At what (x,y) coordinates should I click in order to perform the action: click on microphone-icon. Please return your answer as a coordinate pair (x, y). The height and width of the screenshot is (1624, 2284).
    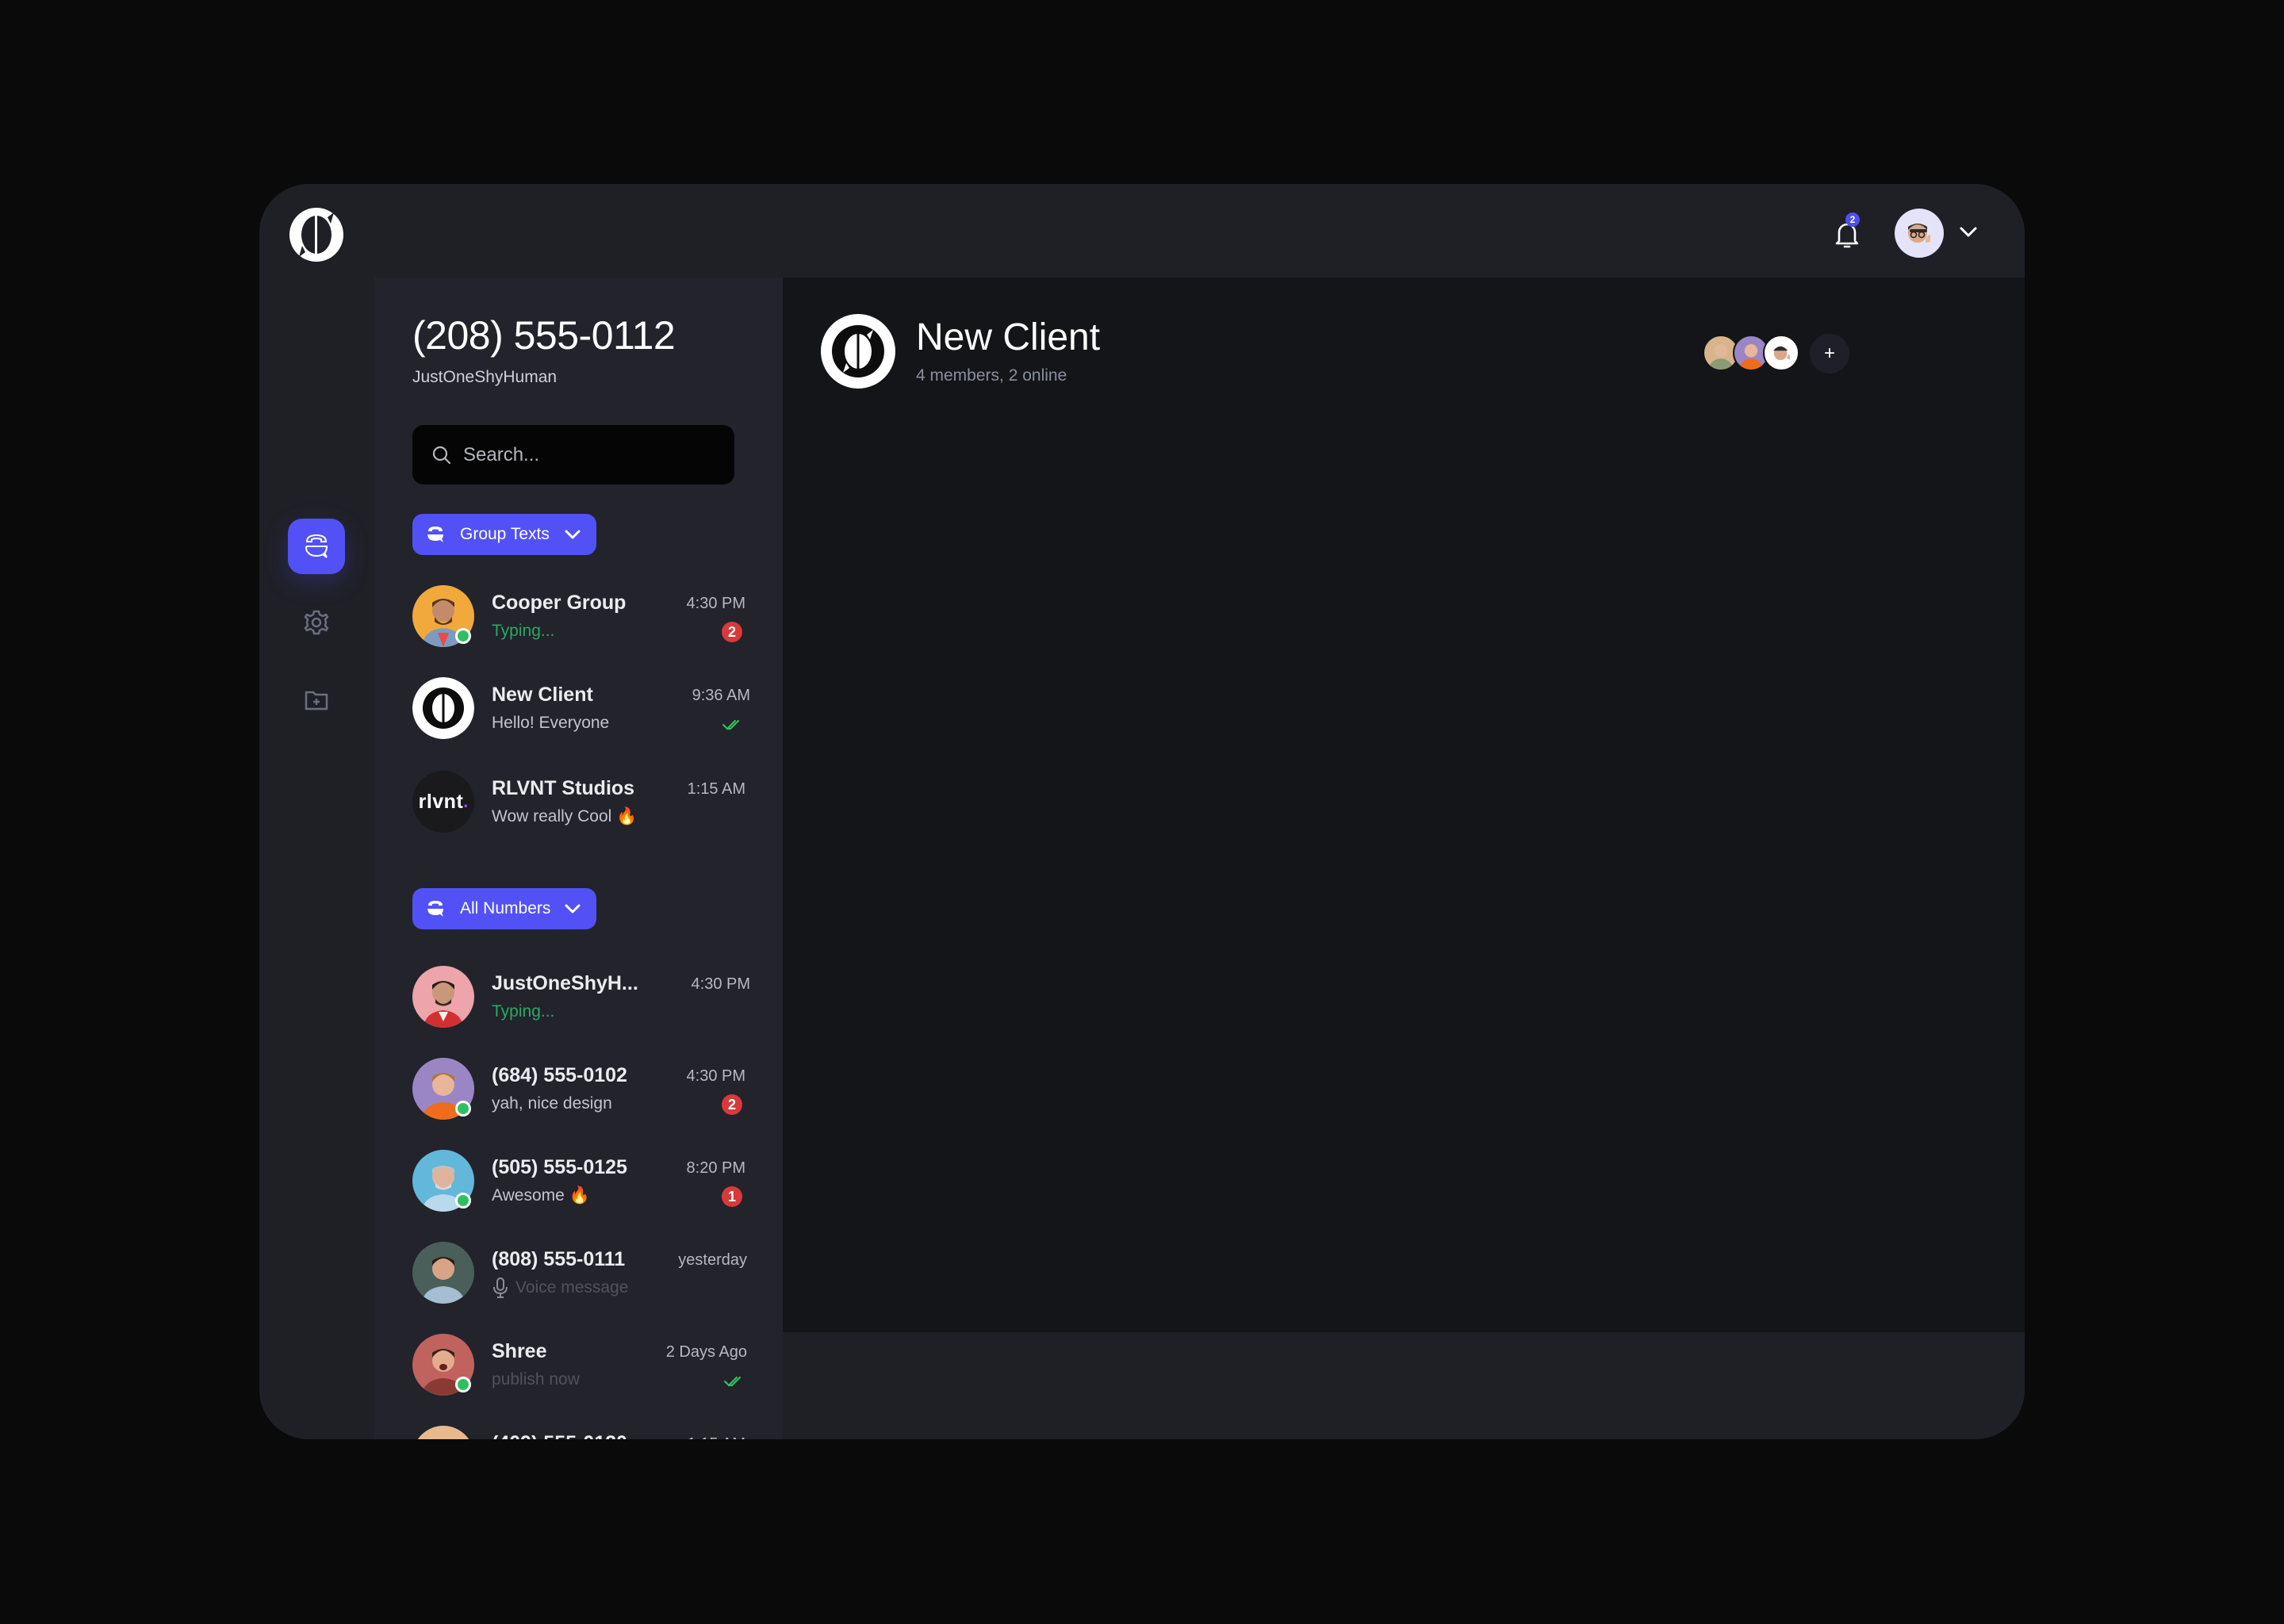
    Looking at the image, I should click on (500, 1287).